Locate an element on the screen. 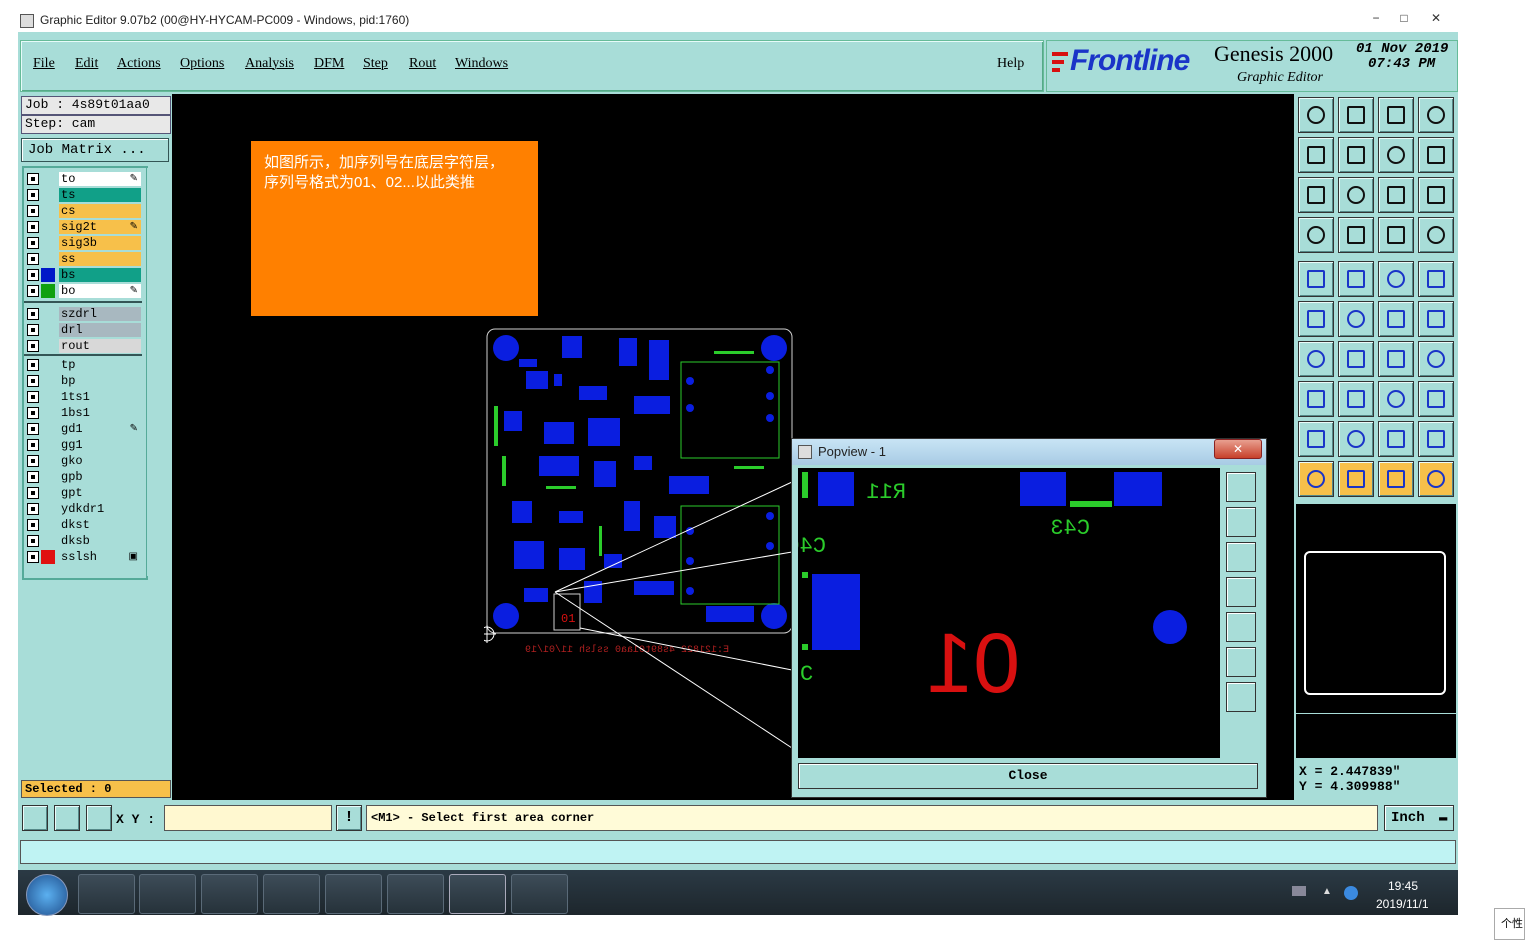 This screenshot has width=1525, height=944. layer-row-ydkdr1: ydkdr1 is located at coordinates (83, 509).